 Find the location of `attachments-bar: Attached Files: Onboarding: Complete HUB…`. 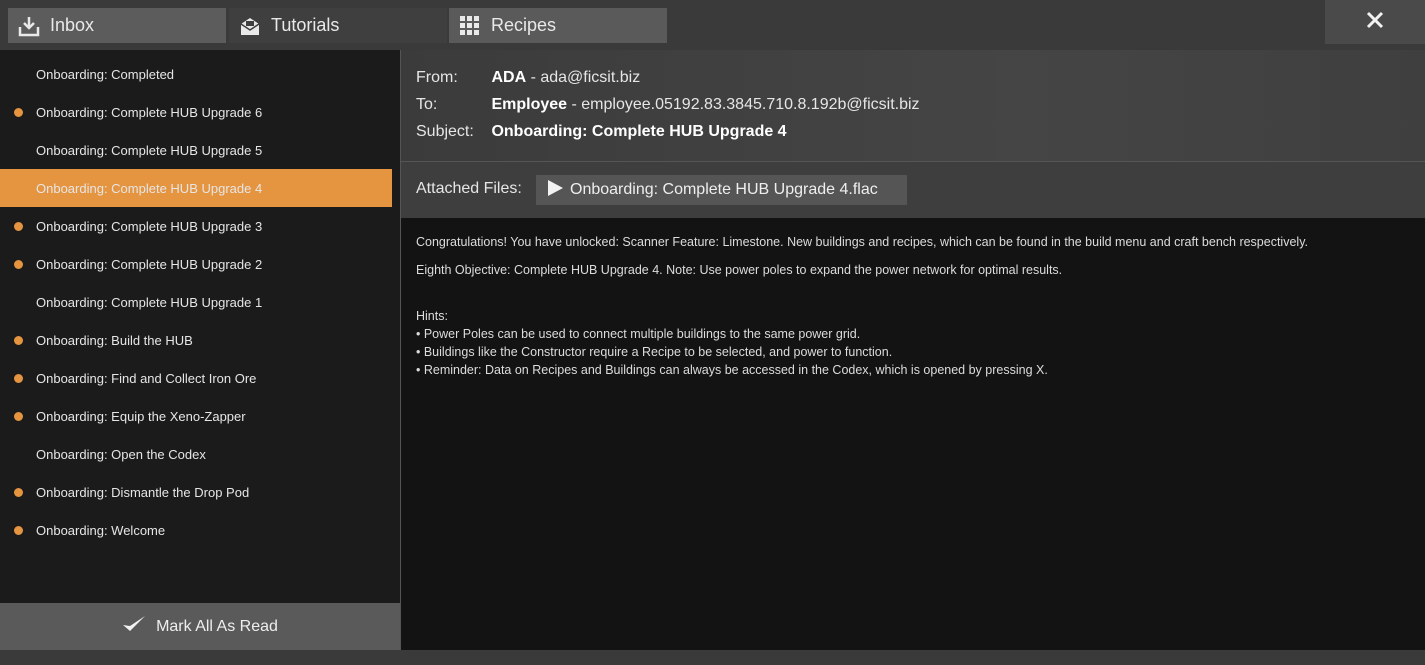

attachments-bar: Attached Files: Onboarding: Complete HUB… is located at coordinates (913, 190).